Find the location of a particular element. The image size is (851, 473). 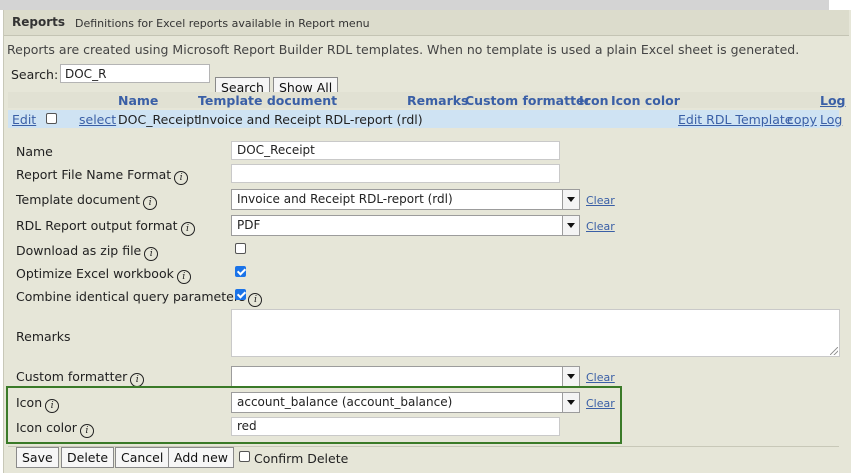

icon-label: Icon i is located at coordinates (38, 404).